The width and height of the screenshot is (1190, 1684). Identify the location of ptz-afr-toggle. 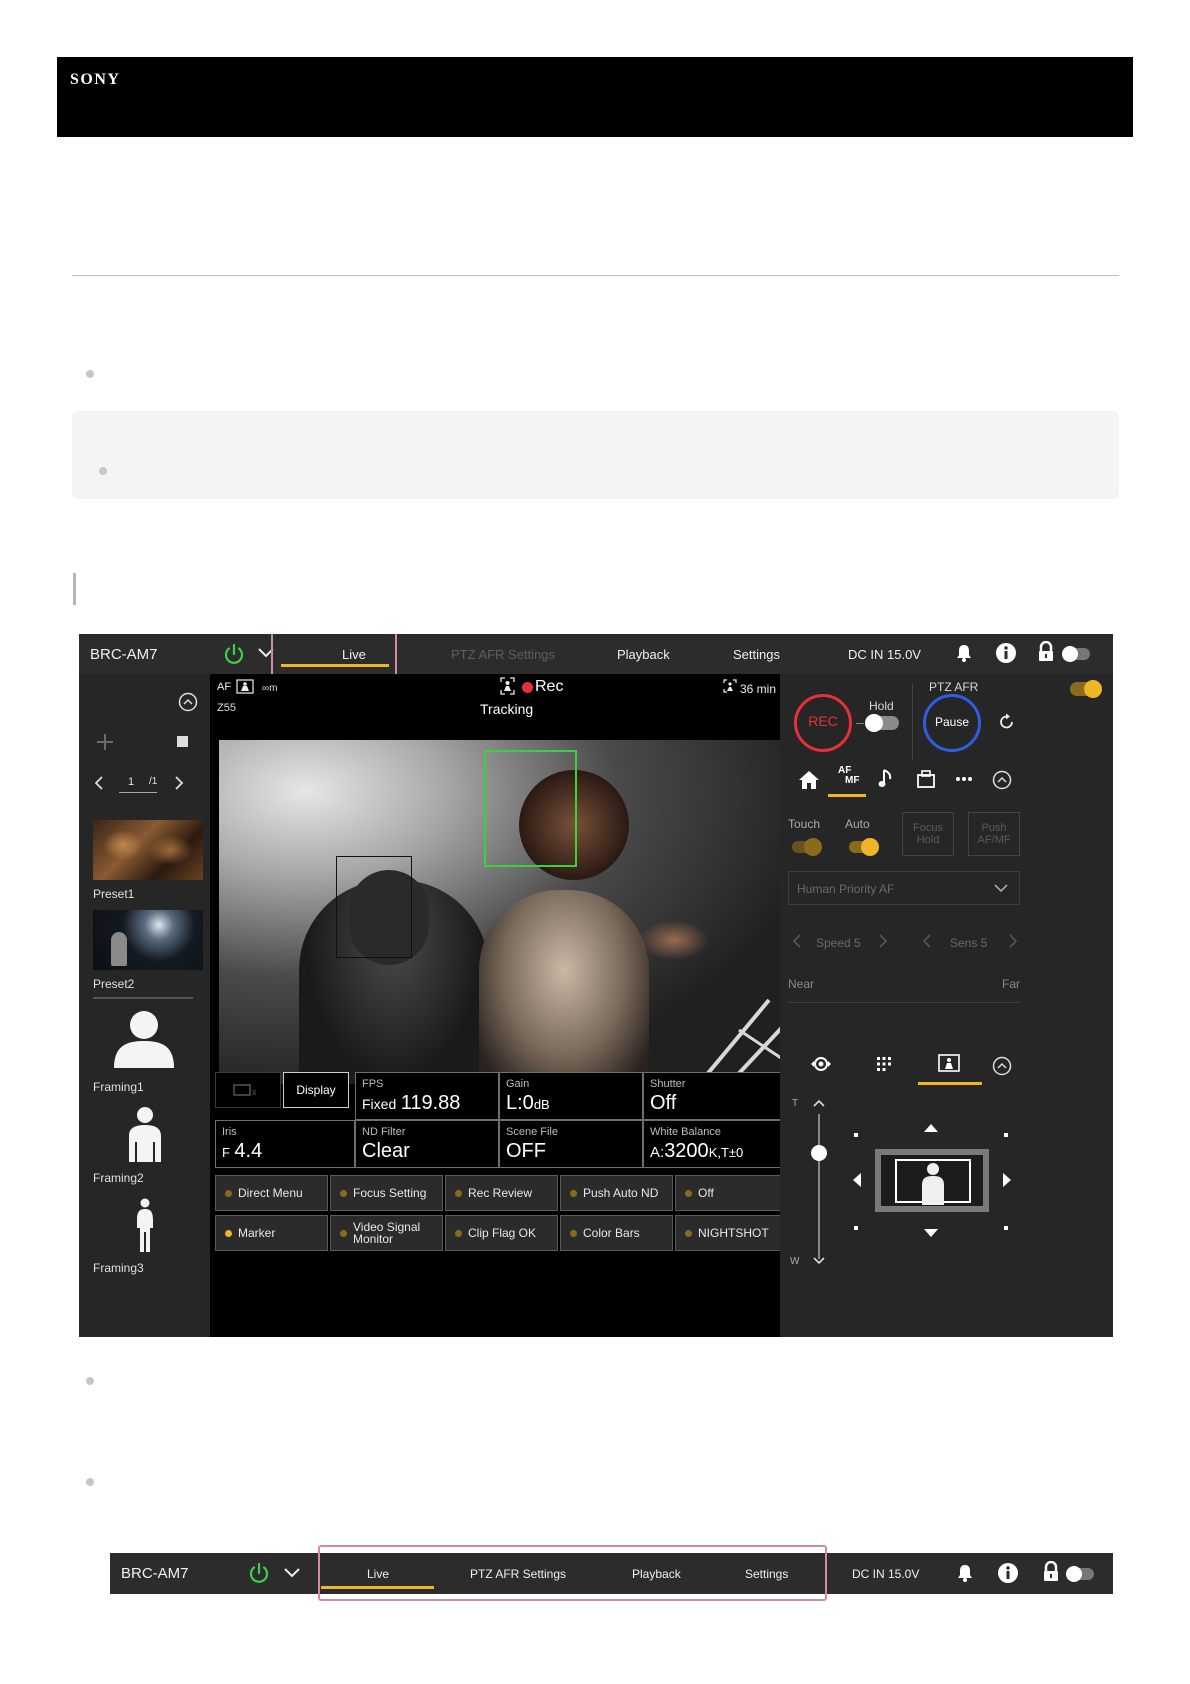
(1086, 689).